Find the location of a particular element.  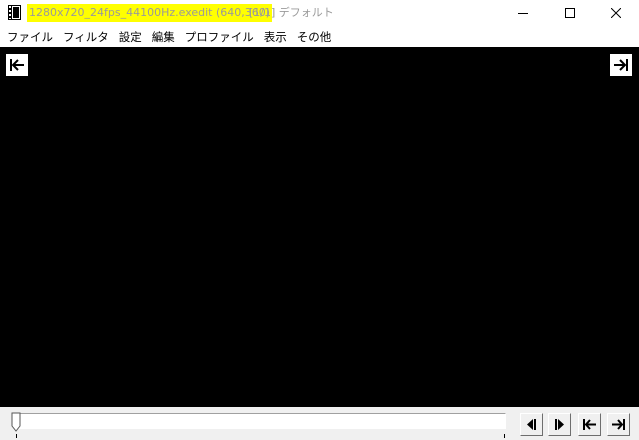

seek-bar is located at coordinates (259, 425).